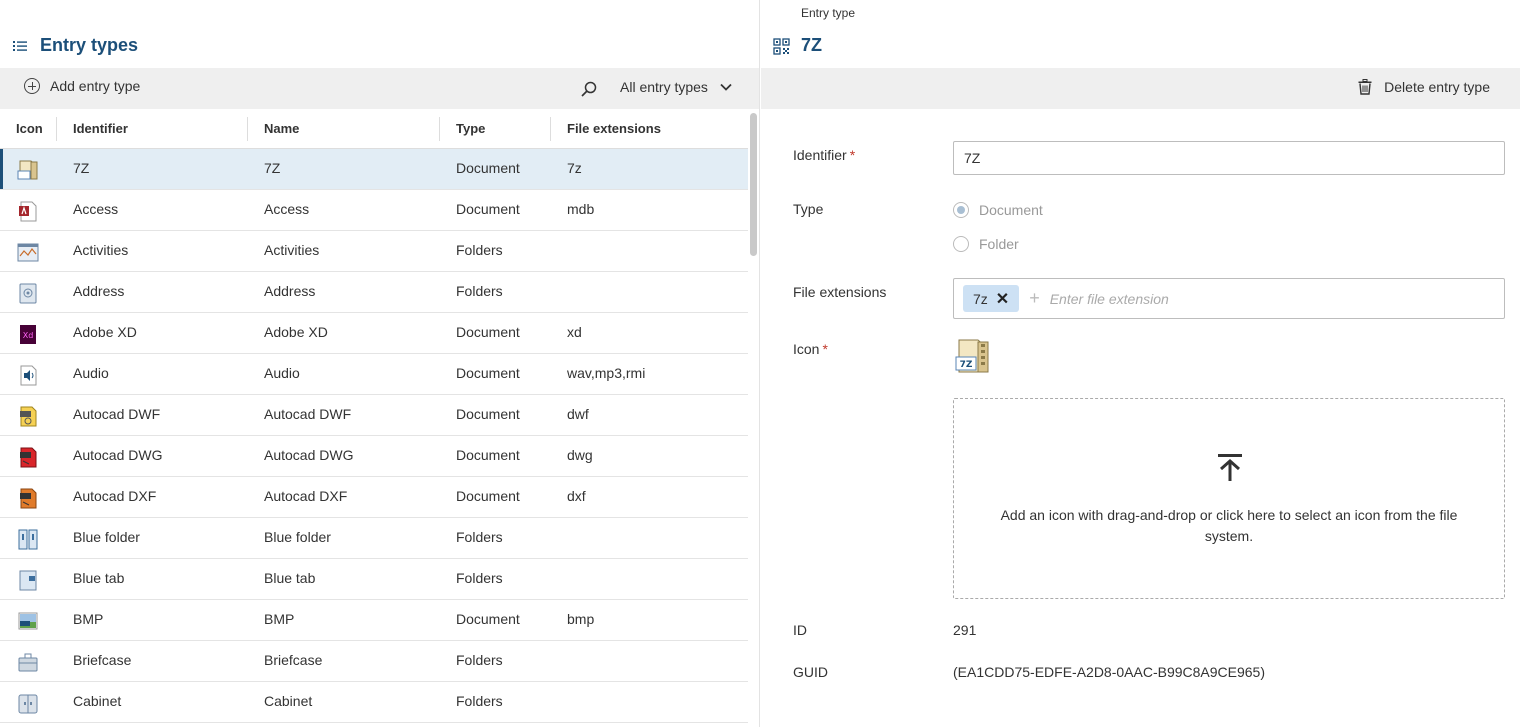  Describe the element at coordinates (1011, 210) in the screenshot. I see `type-option-document-label: Document` at that location.